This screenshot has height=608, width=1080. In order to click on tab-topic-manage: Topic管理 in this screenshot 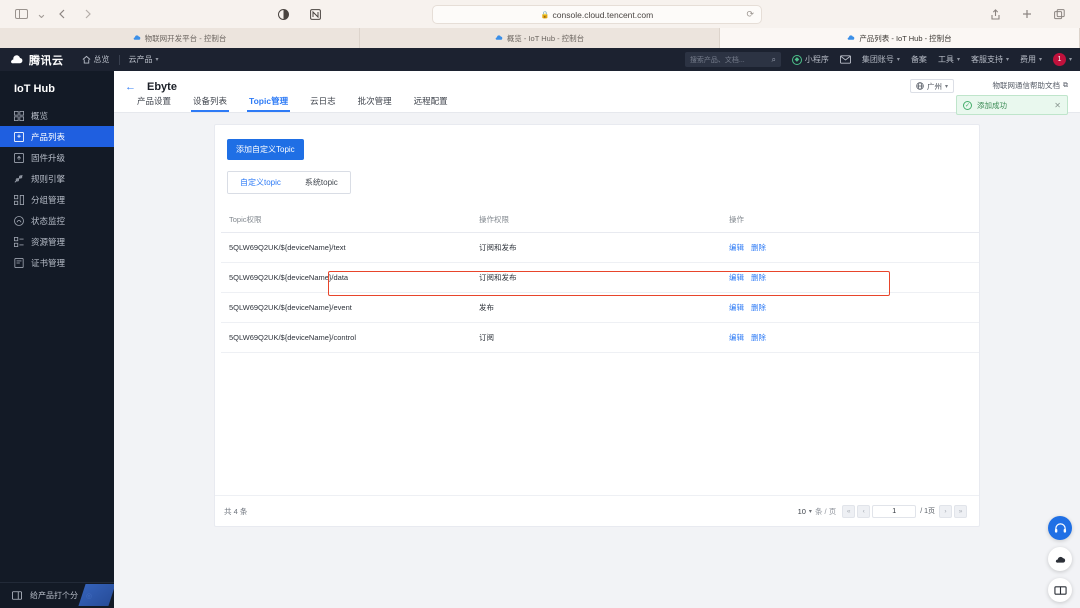, I will do `click(268, 101)`.